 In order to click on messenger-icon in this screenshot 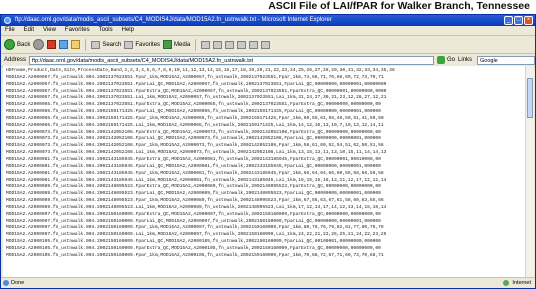, I will do `click(266, 44)`.